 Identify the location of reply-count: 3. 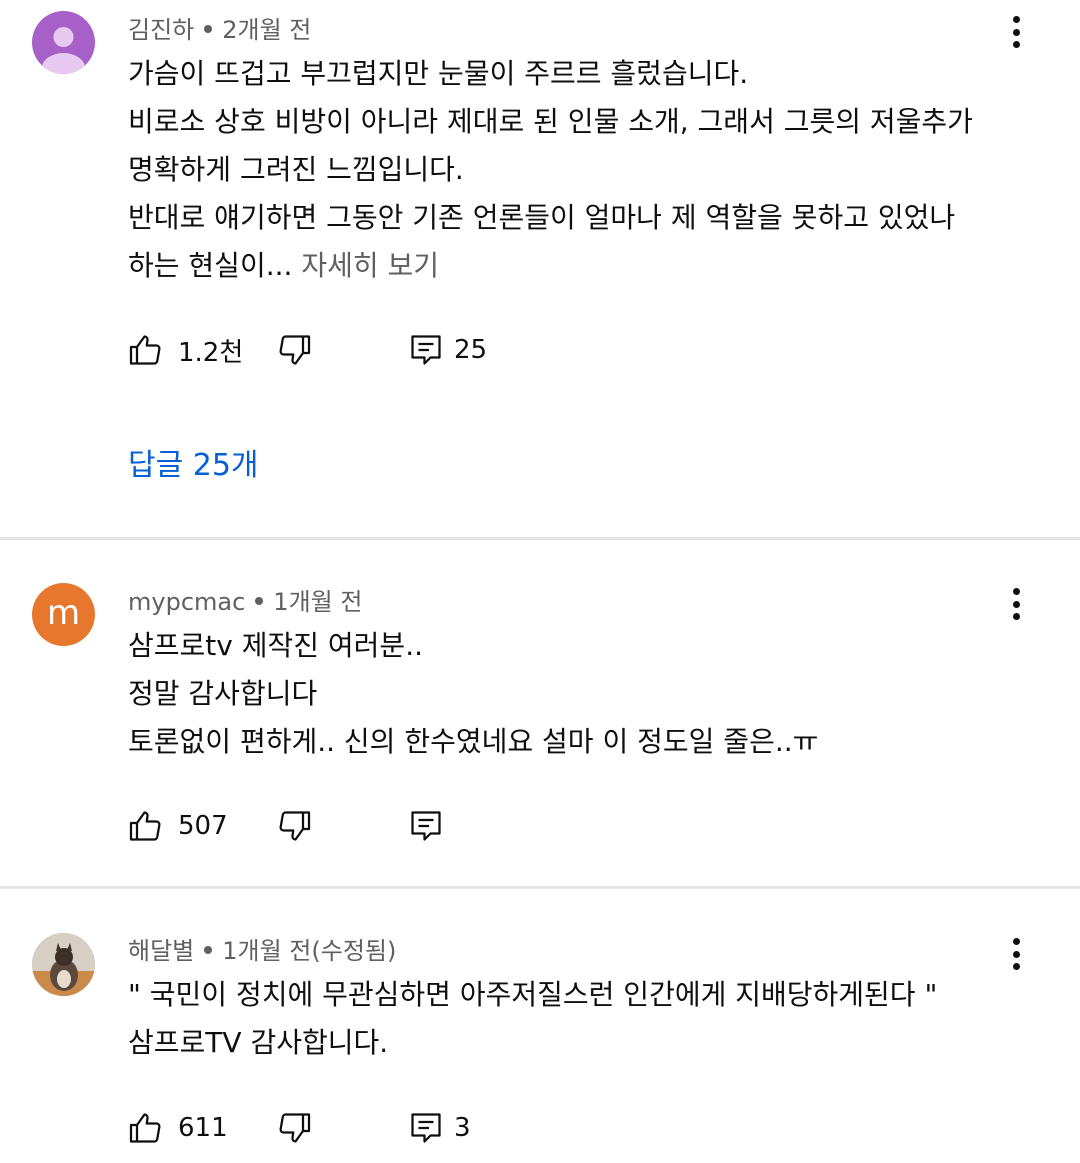
(462, 1128).